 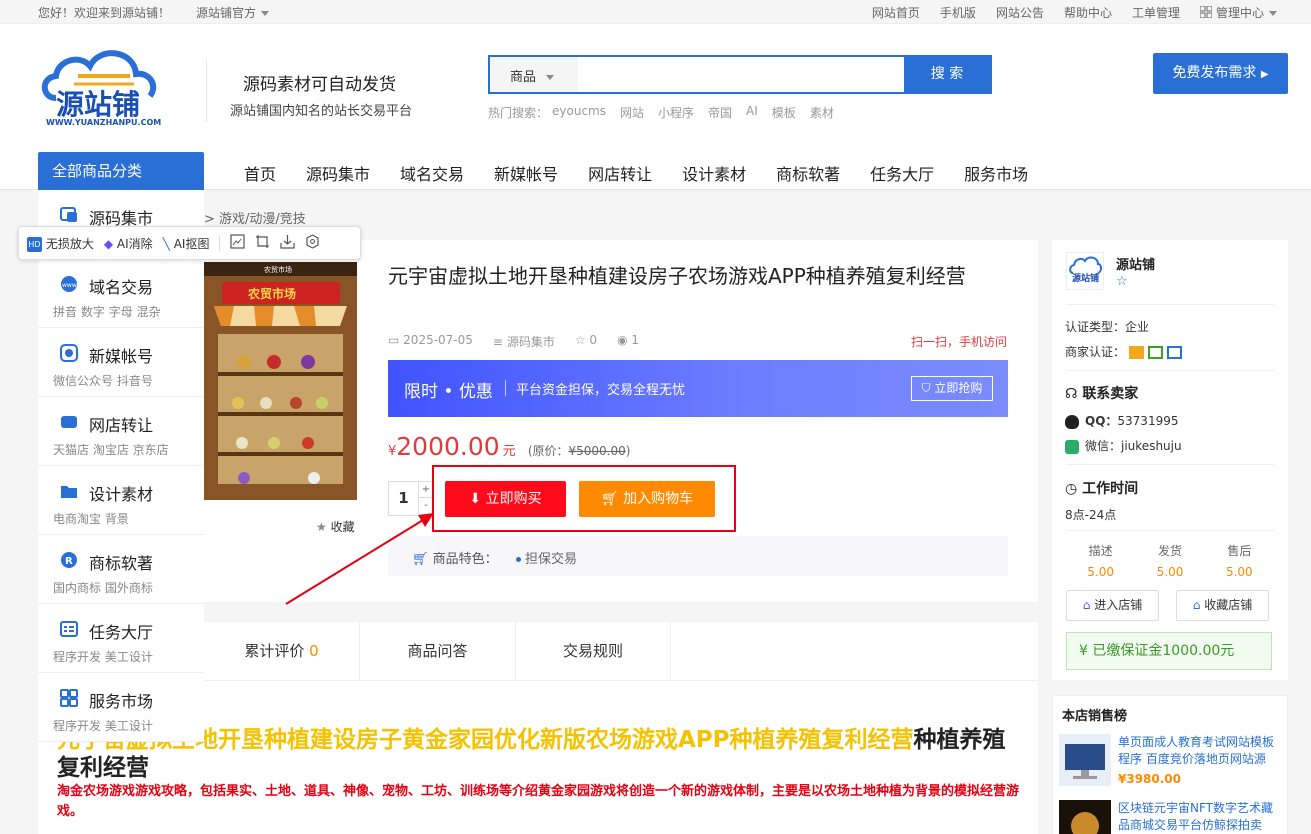 What do you see at coordinates (1170, 370) in the screenshot?
I see `divider` at bounding box center [1170, 370].